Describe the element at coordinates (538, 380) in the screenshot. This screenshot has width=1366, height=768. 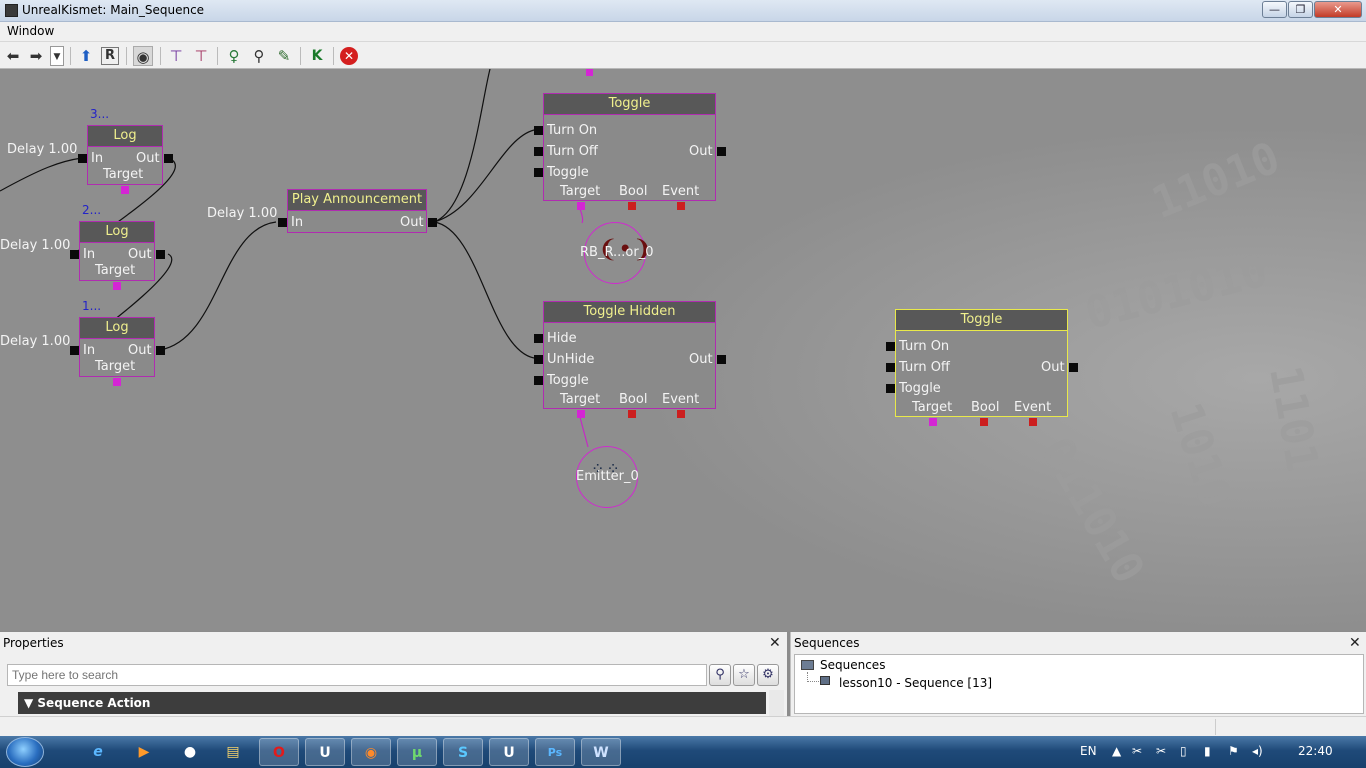
I see `toggle-hidden-toggle-pin` at that location.